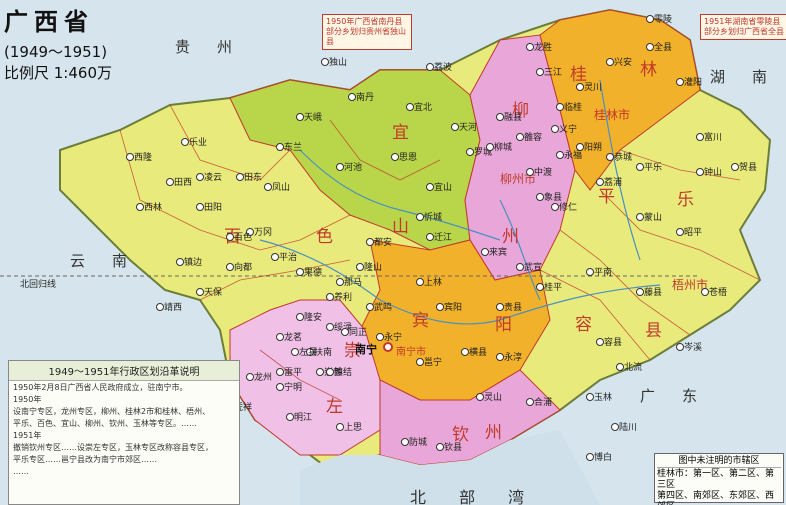 This screenshot has width=786, height=505. I want to click on map-scale: 比例尺 1:460万, so click(58, 73).